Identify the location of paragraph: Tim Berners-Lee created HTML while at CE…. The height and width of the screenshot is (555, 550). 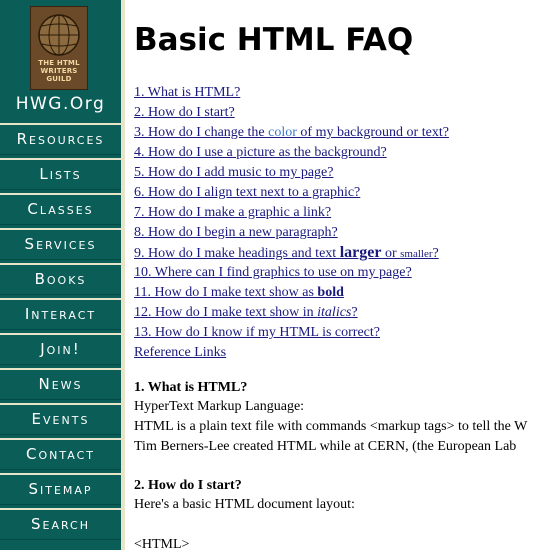
(325, 446).